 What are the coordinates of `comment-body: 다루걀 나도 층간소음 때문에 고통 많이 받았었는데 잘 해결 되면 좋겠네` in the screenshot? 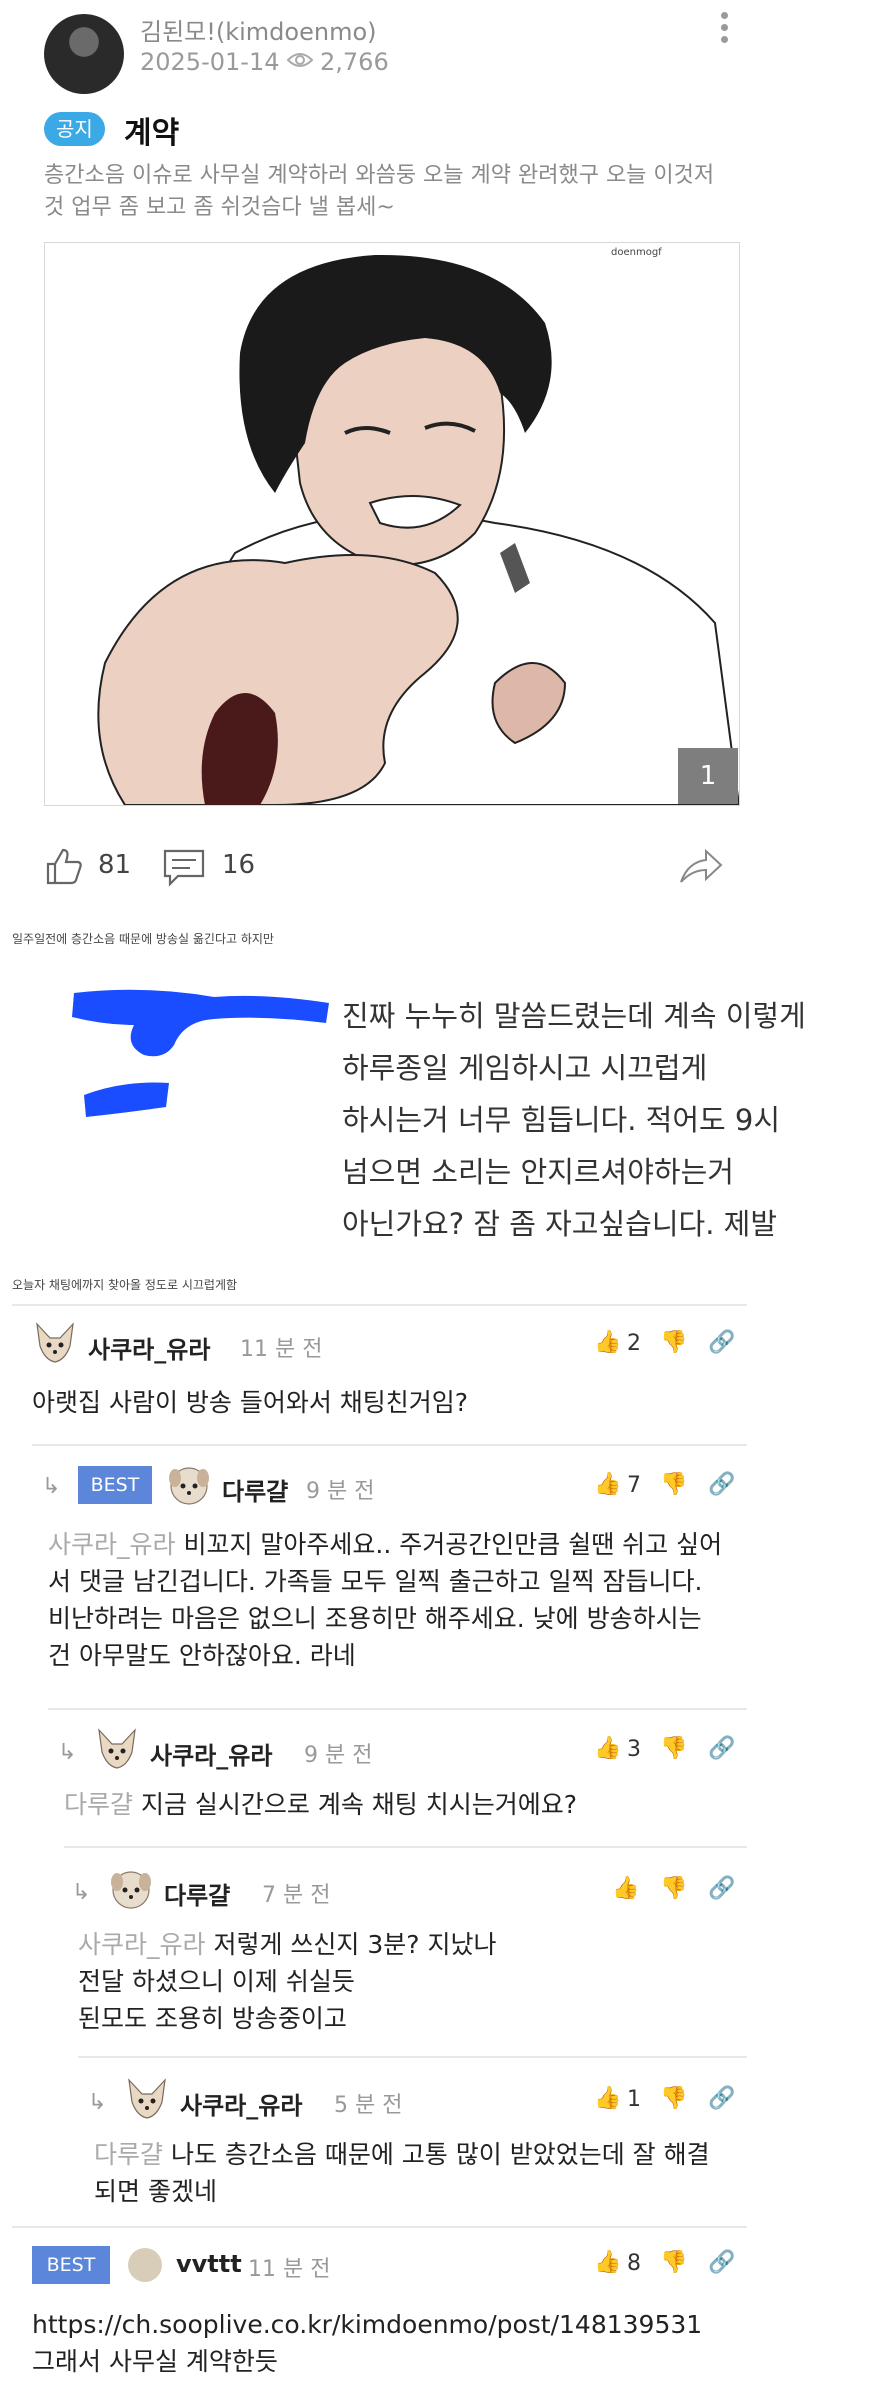 It's located at (419, 2173).